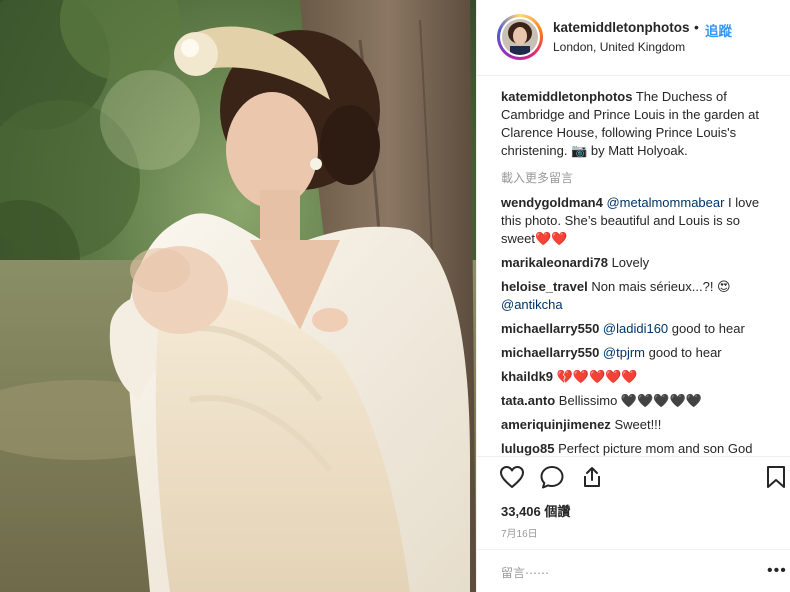 This screenshot has width=790, height=592. Describe the element at coordinates (527, 448) in the screenshot. I see `comment-username: lulugo85` at that location.